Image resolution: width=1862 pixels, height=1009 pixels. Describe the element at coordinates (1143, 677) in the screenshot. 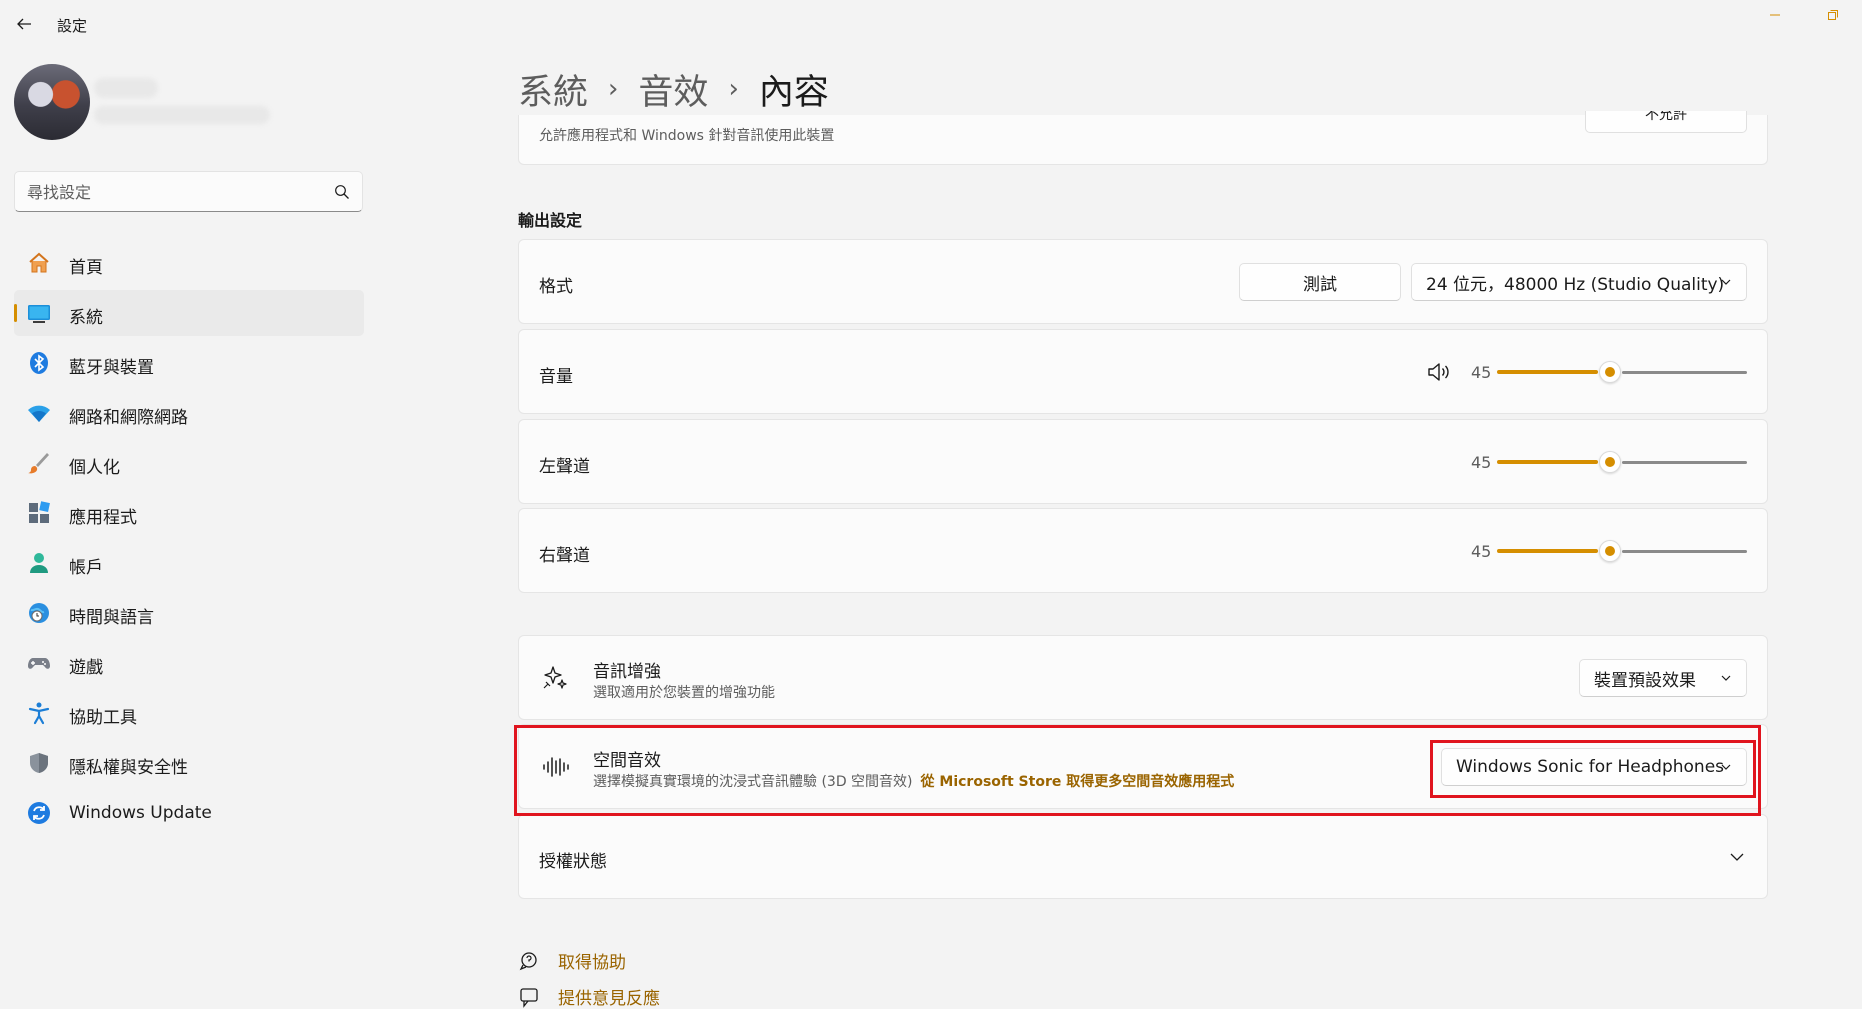

I see `audio-enhancement-row: 音訊增強 選取適用於您裝置的增強功能 裝置預設效果` at that location.